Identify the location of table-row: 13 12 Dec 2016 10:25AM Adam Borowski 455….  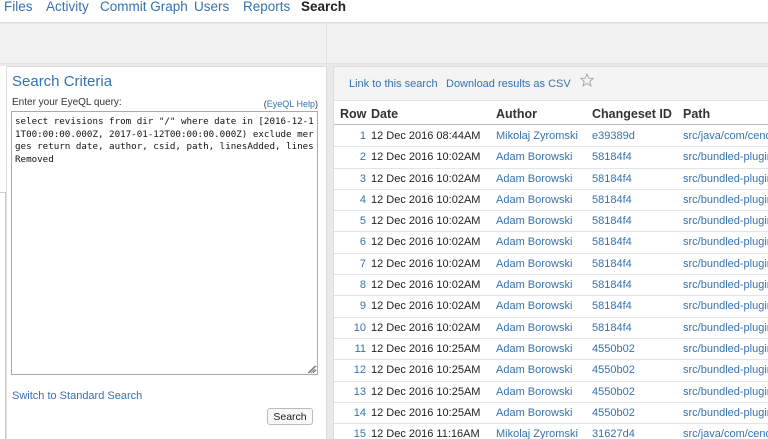
(551, 392).